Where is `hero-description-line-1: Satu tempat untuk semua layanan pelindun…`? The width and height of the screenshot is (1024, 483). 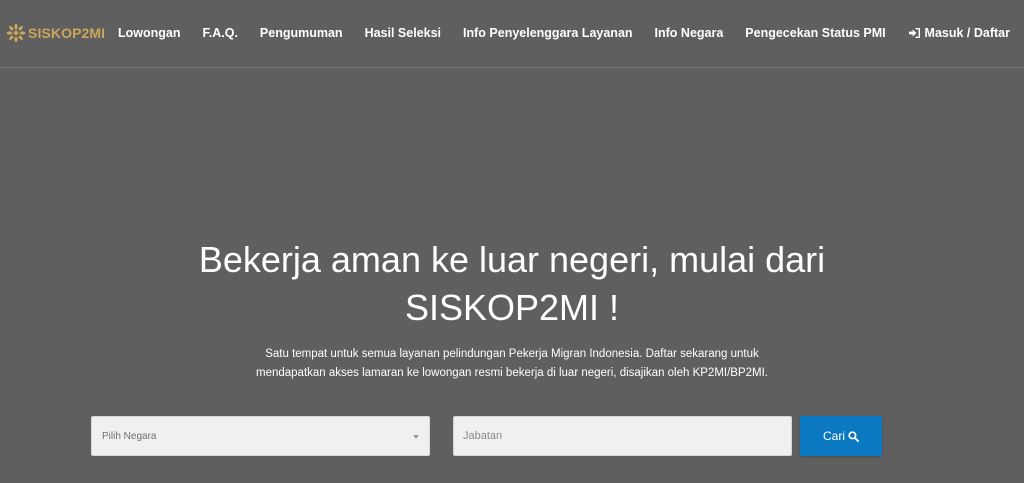
hero-description-line-1: Satu tempat untuk semua layanan pelindun… is located at coordinates (512, 354).